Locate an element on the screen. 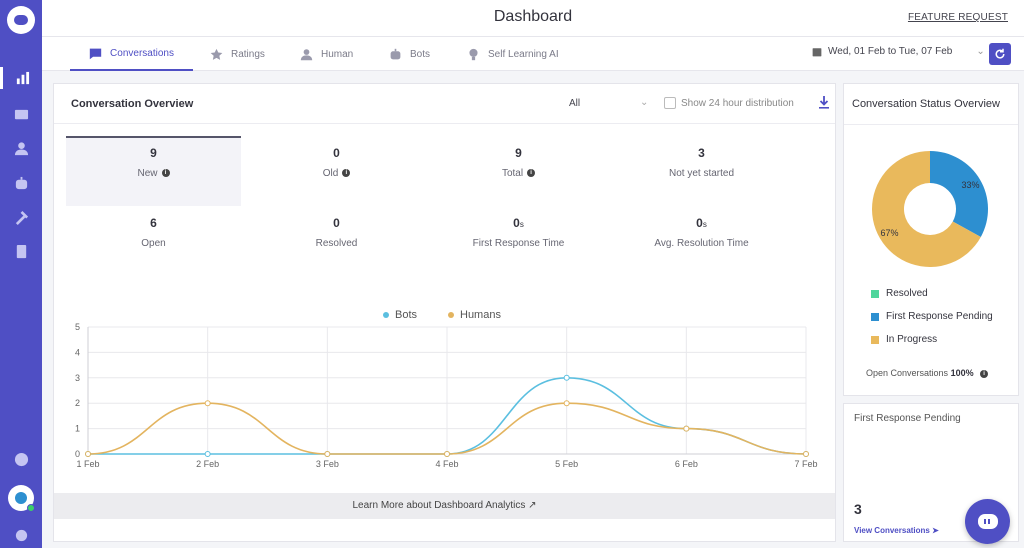 The width and height of the screenshot is (1024, 548). legend-in-progress-swatch is located at coordinates (875, 339).